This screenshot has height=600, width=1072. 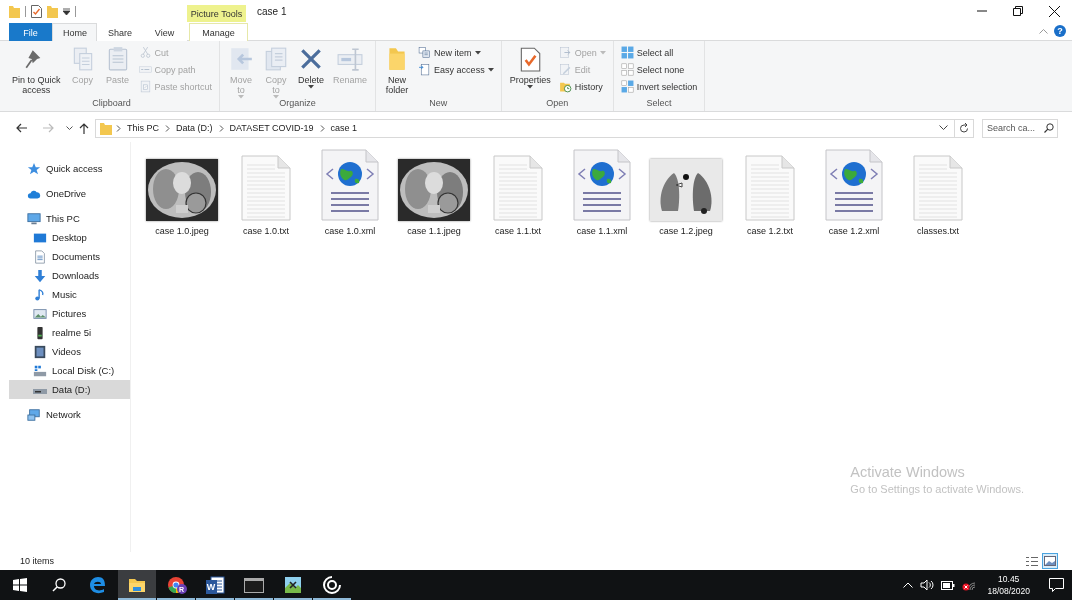 What do you see at coordinates (69, 193) in the screenshot?
I see `sidebar-item: OneDrive` at bounding box center [69, 193].